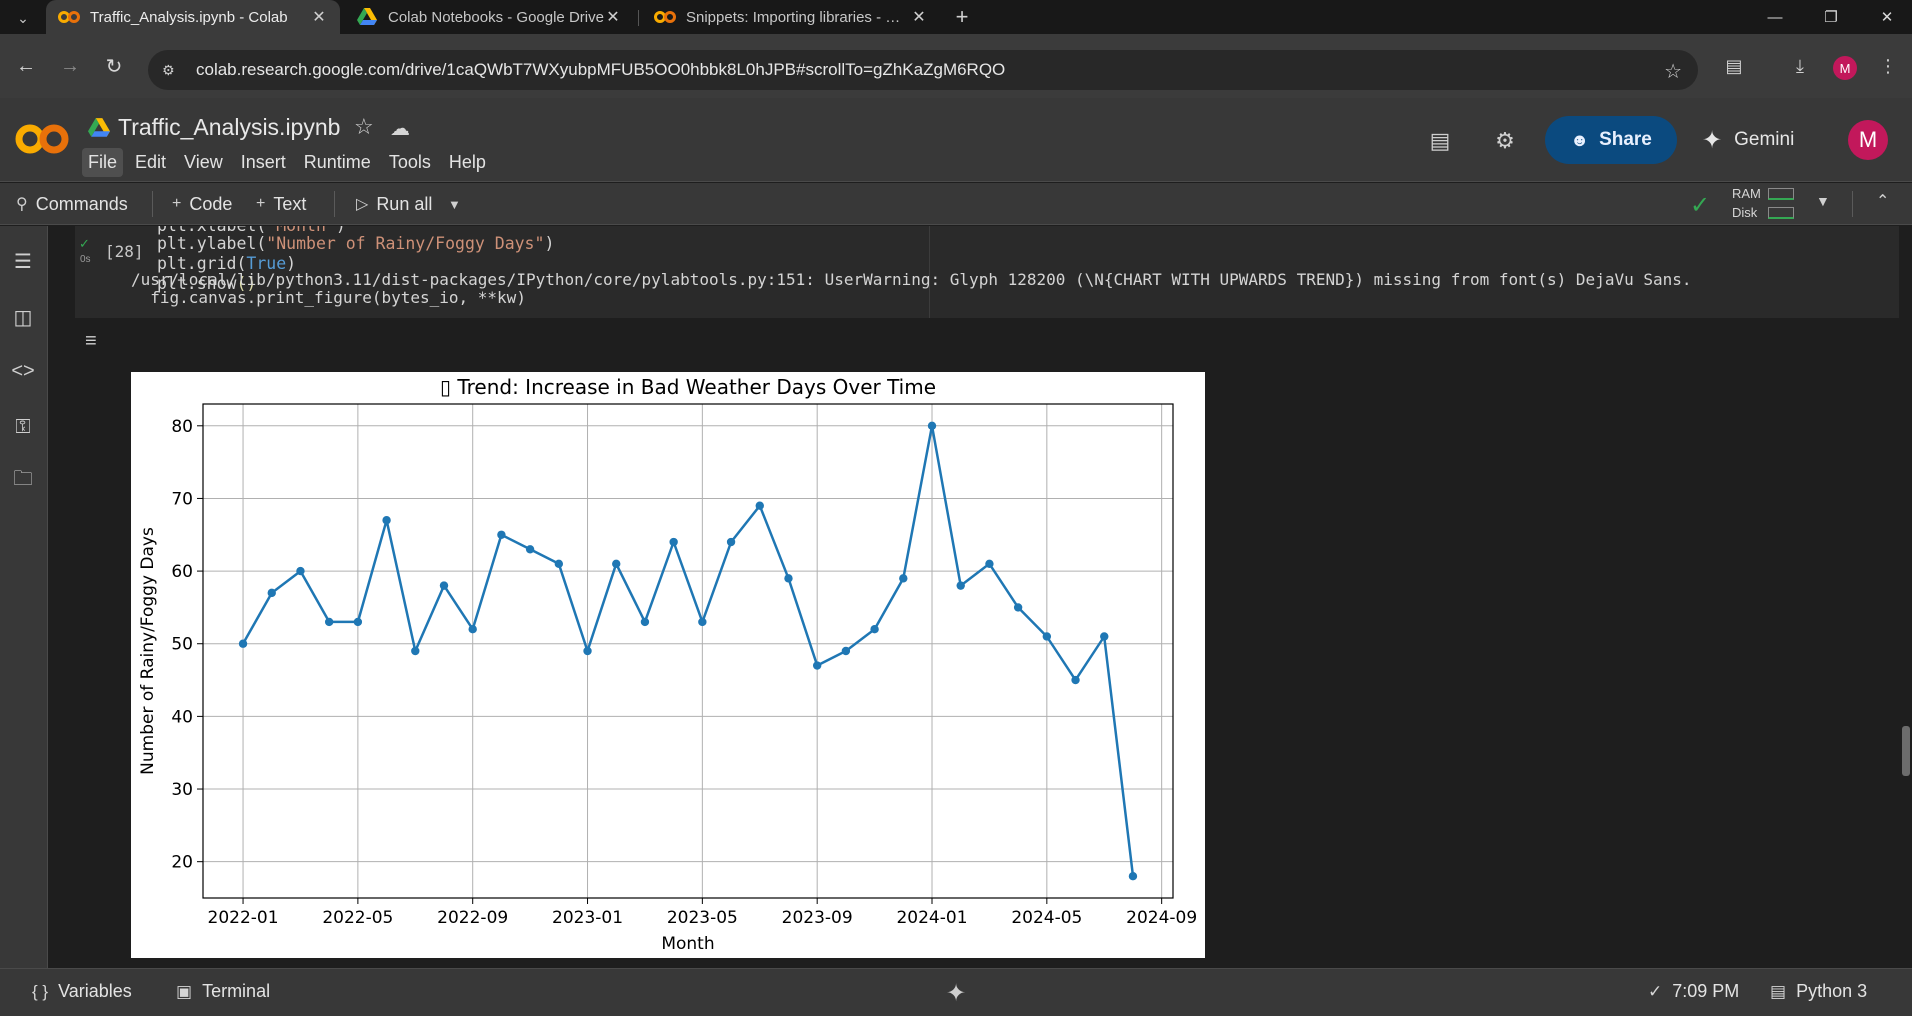 Image resolution: width=1912 pixels, height=1016 pixels. Describe the element at coordinates (193, 17) in the screenshot. I see `tab-traffic-analysis: Traffic_Analysis.ipynb - Colab ✕` at that location.